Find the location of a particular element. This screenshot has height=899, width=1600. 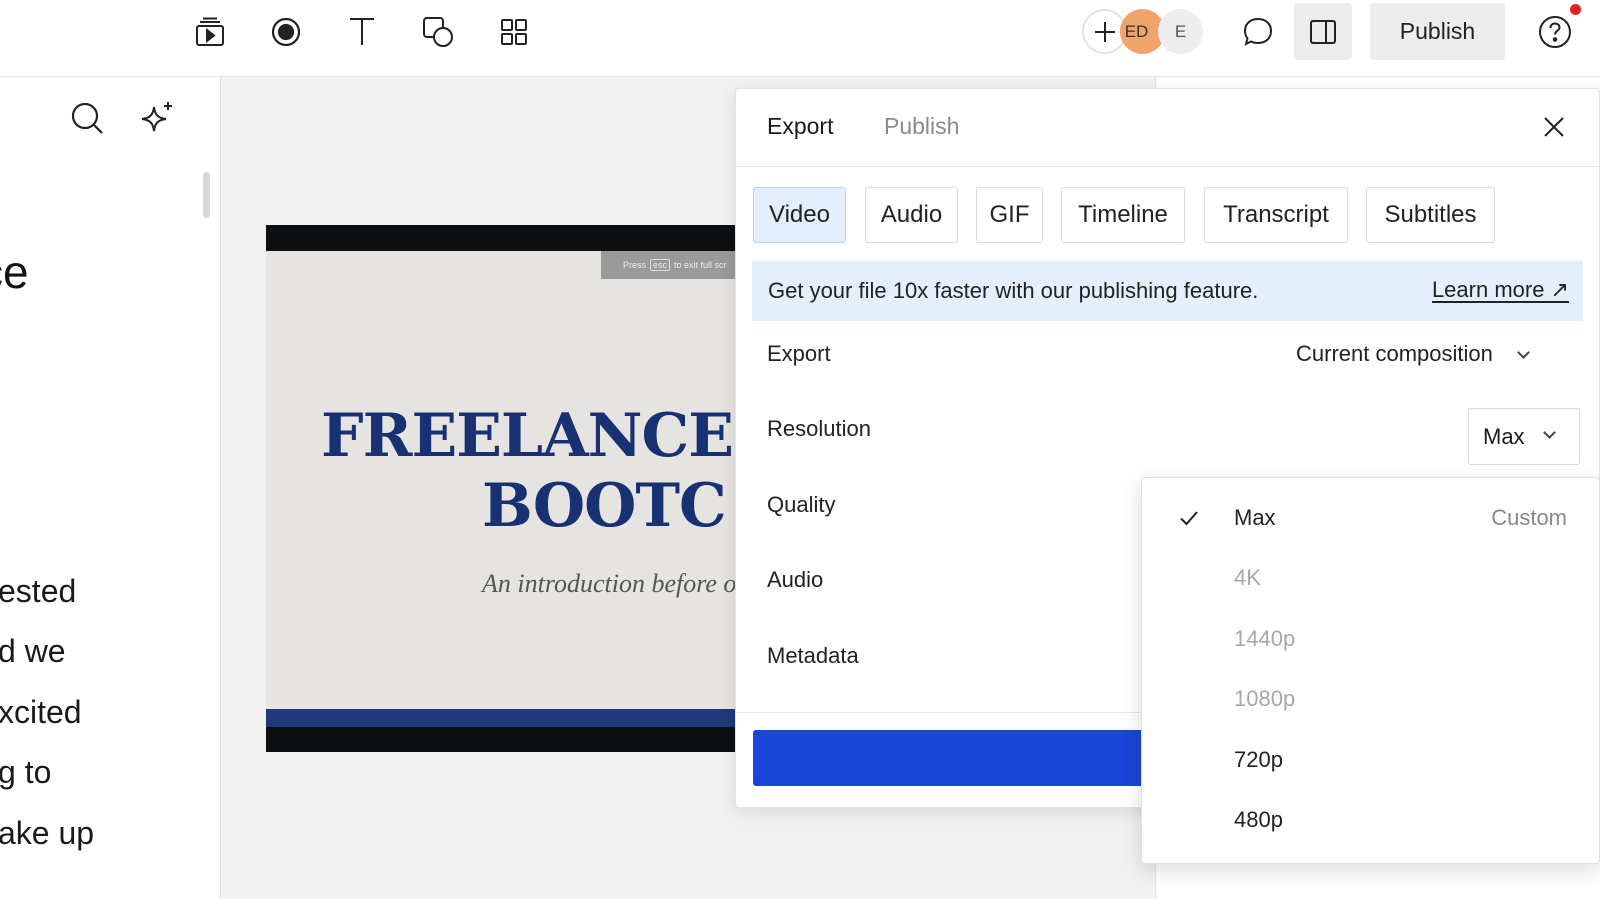

notification-dot is located at coordinates (1575, 9).